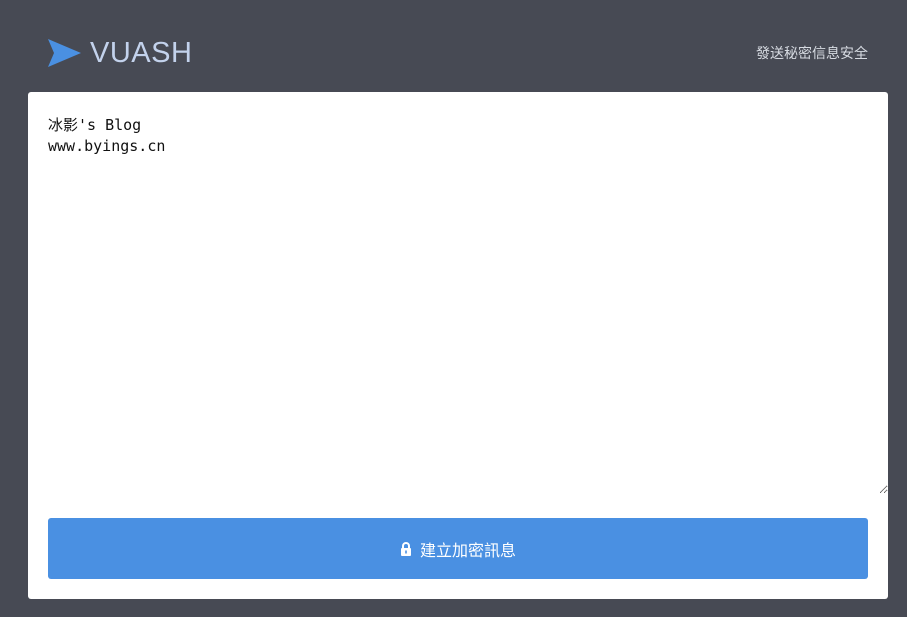 This screenshot has width=907, height=617. What do you see at coordinates (453, 46) in the screenshot?
I see `app-header: VUASH 發送秘密信息安全` at bounding box center [453, 46].